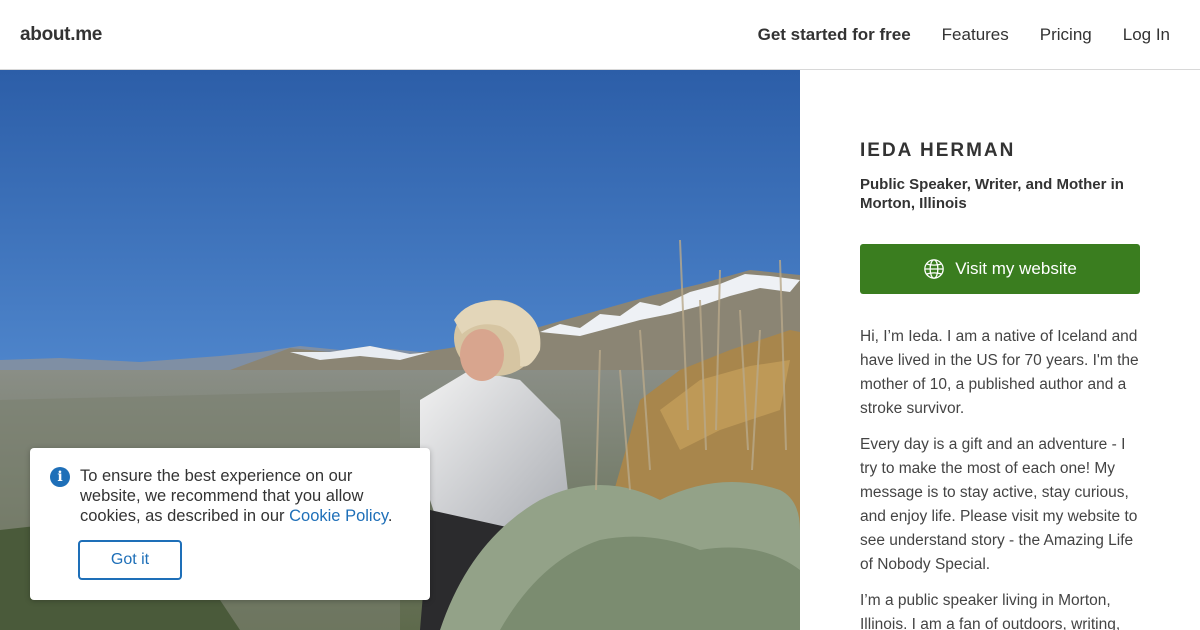 The height and width of the screenshot is (630, 1200). Describe the element at coordinates (938, 150) in the screenshot. I see `profile-name: IEDA HERMAN` at that location.